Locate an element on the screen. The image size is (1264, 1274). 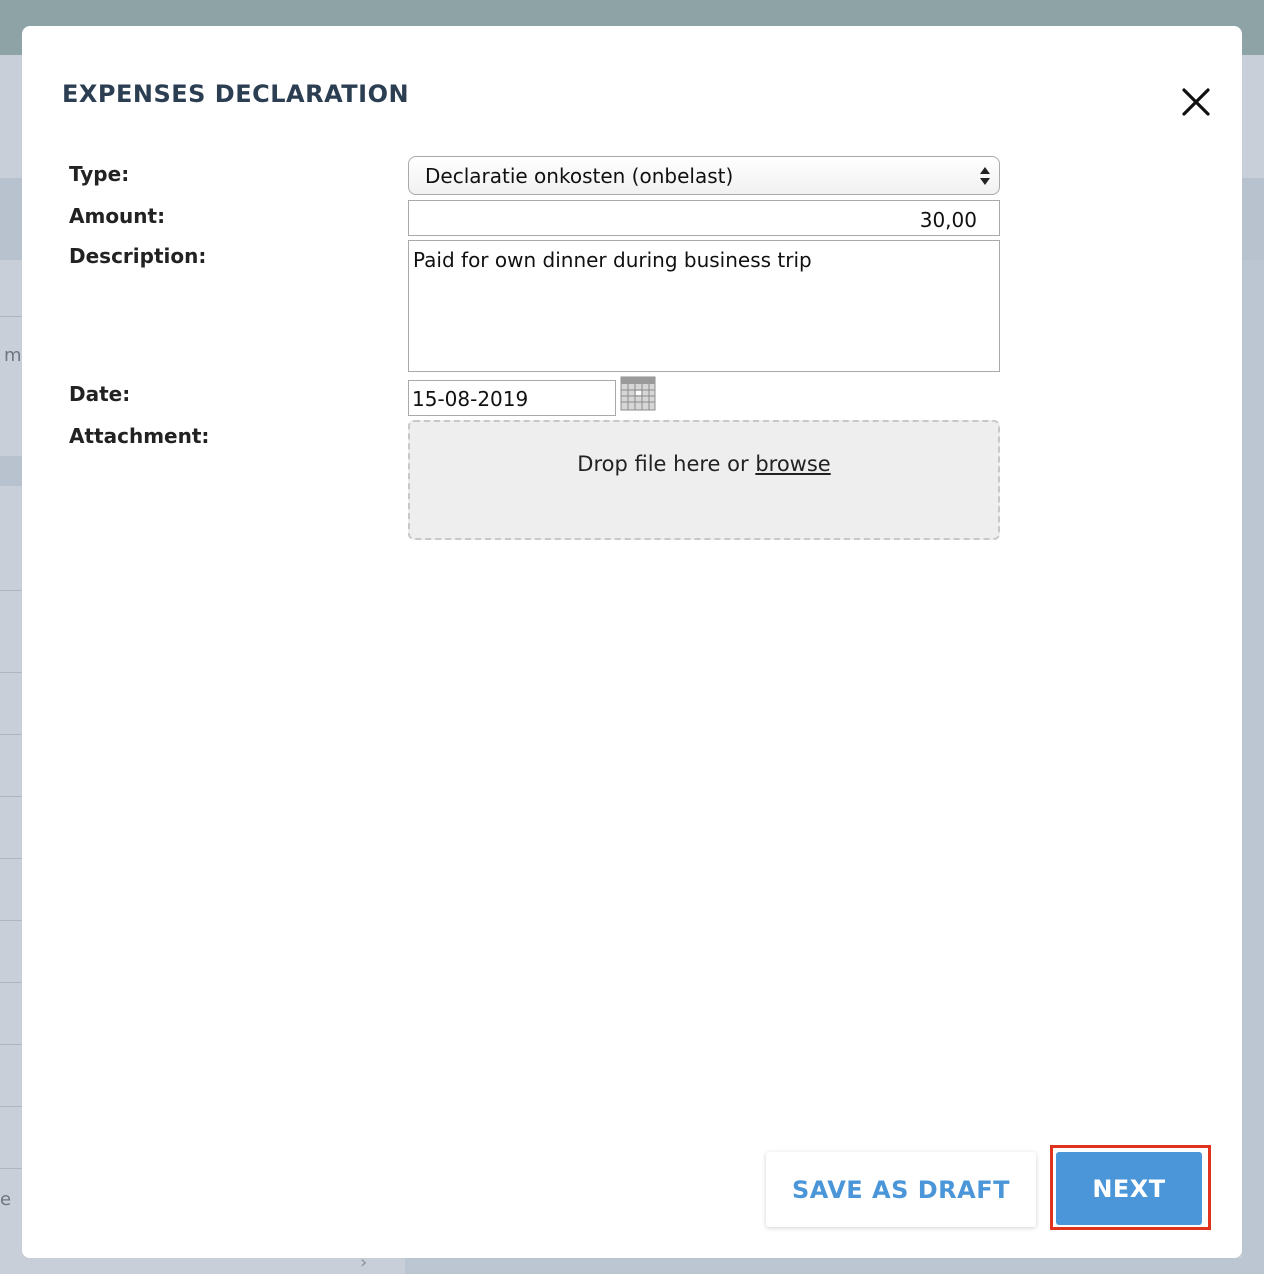
background-band-small is located at coordinates (11, 471).